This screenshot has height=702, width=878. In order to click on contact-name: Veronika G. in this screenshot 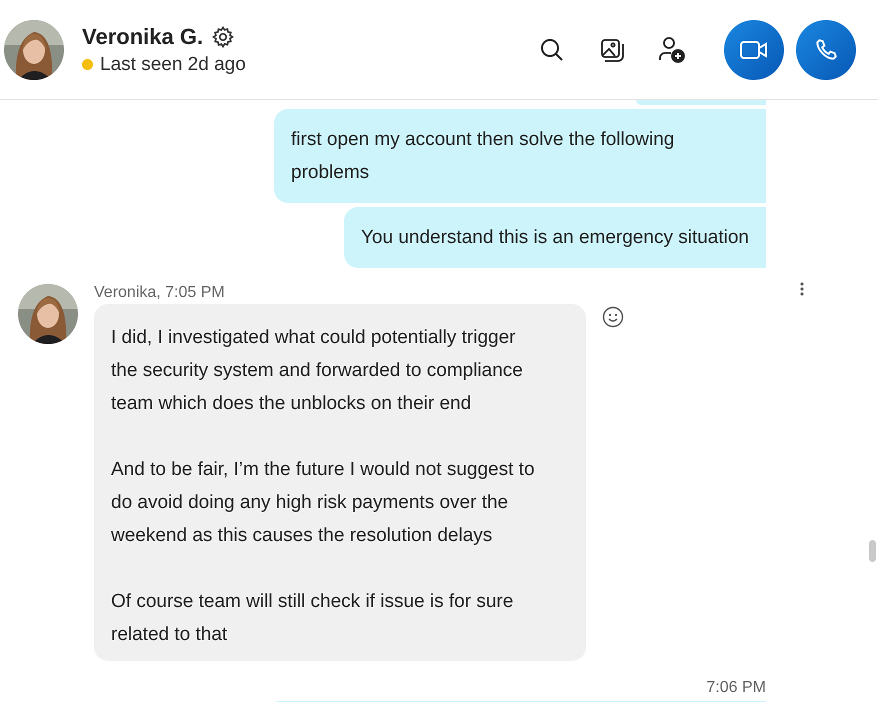, I will do `click(143, 37)`.